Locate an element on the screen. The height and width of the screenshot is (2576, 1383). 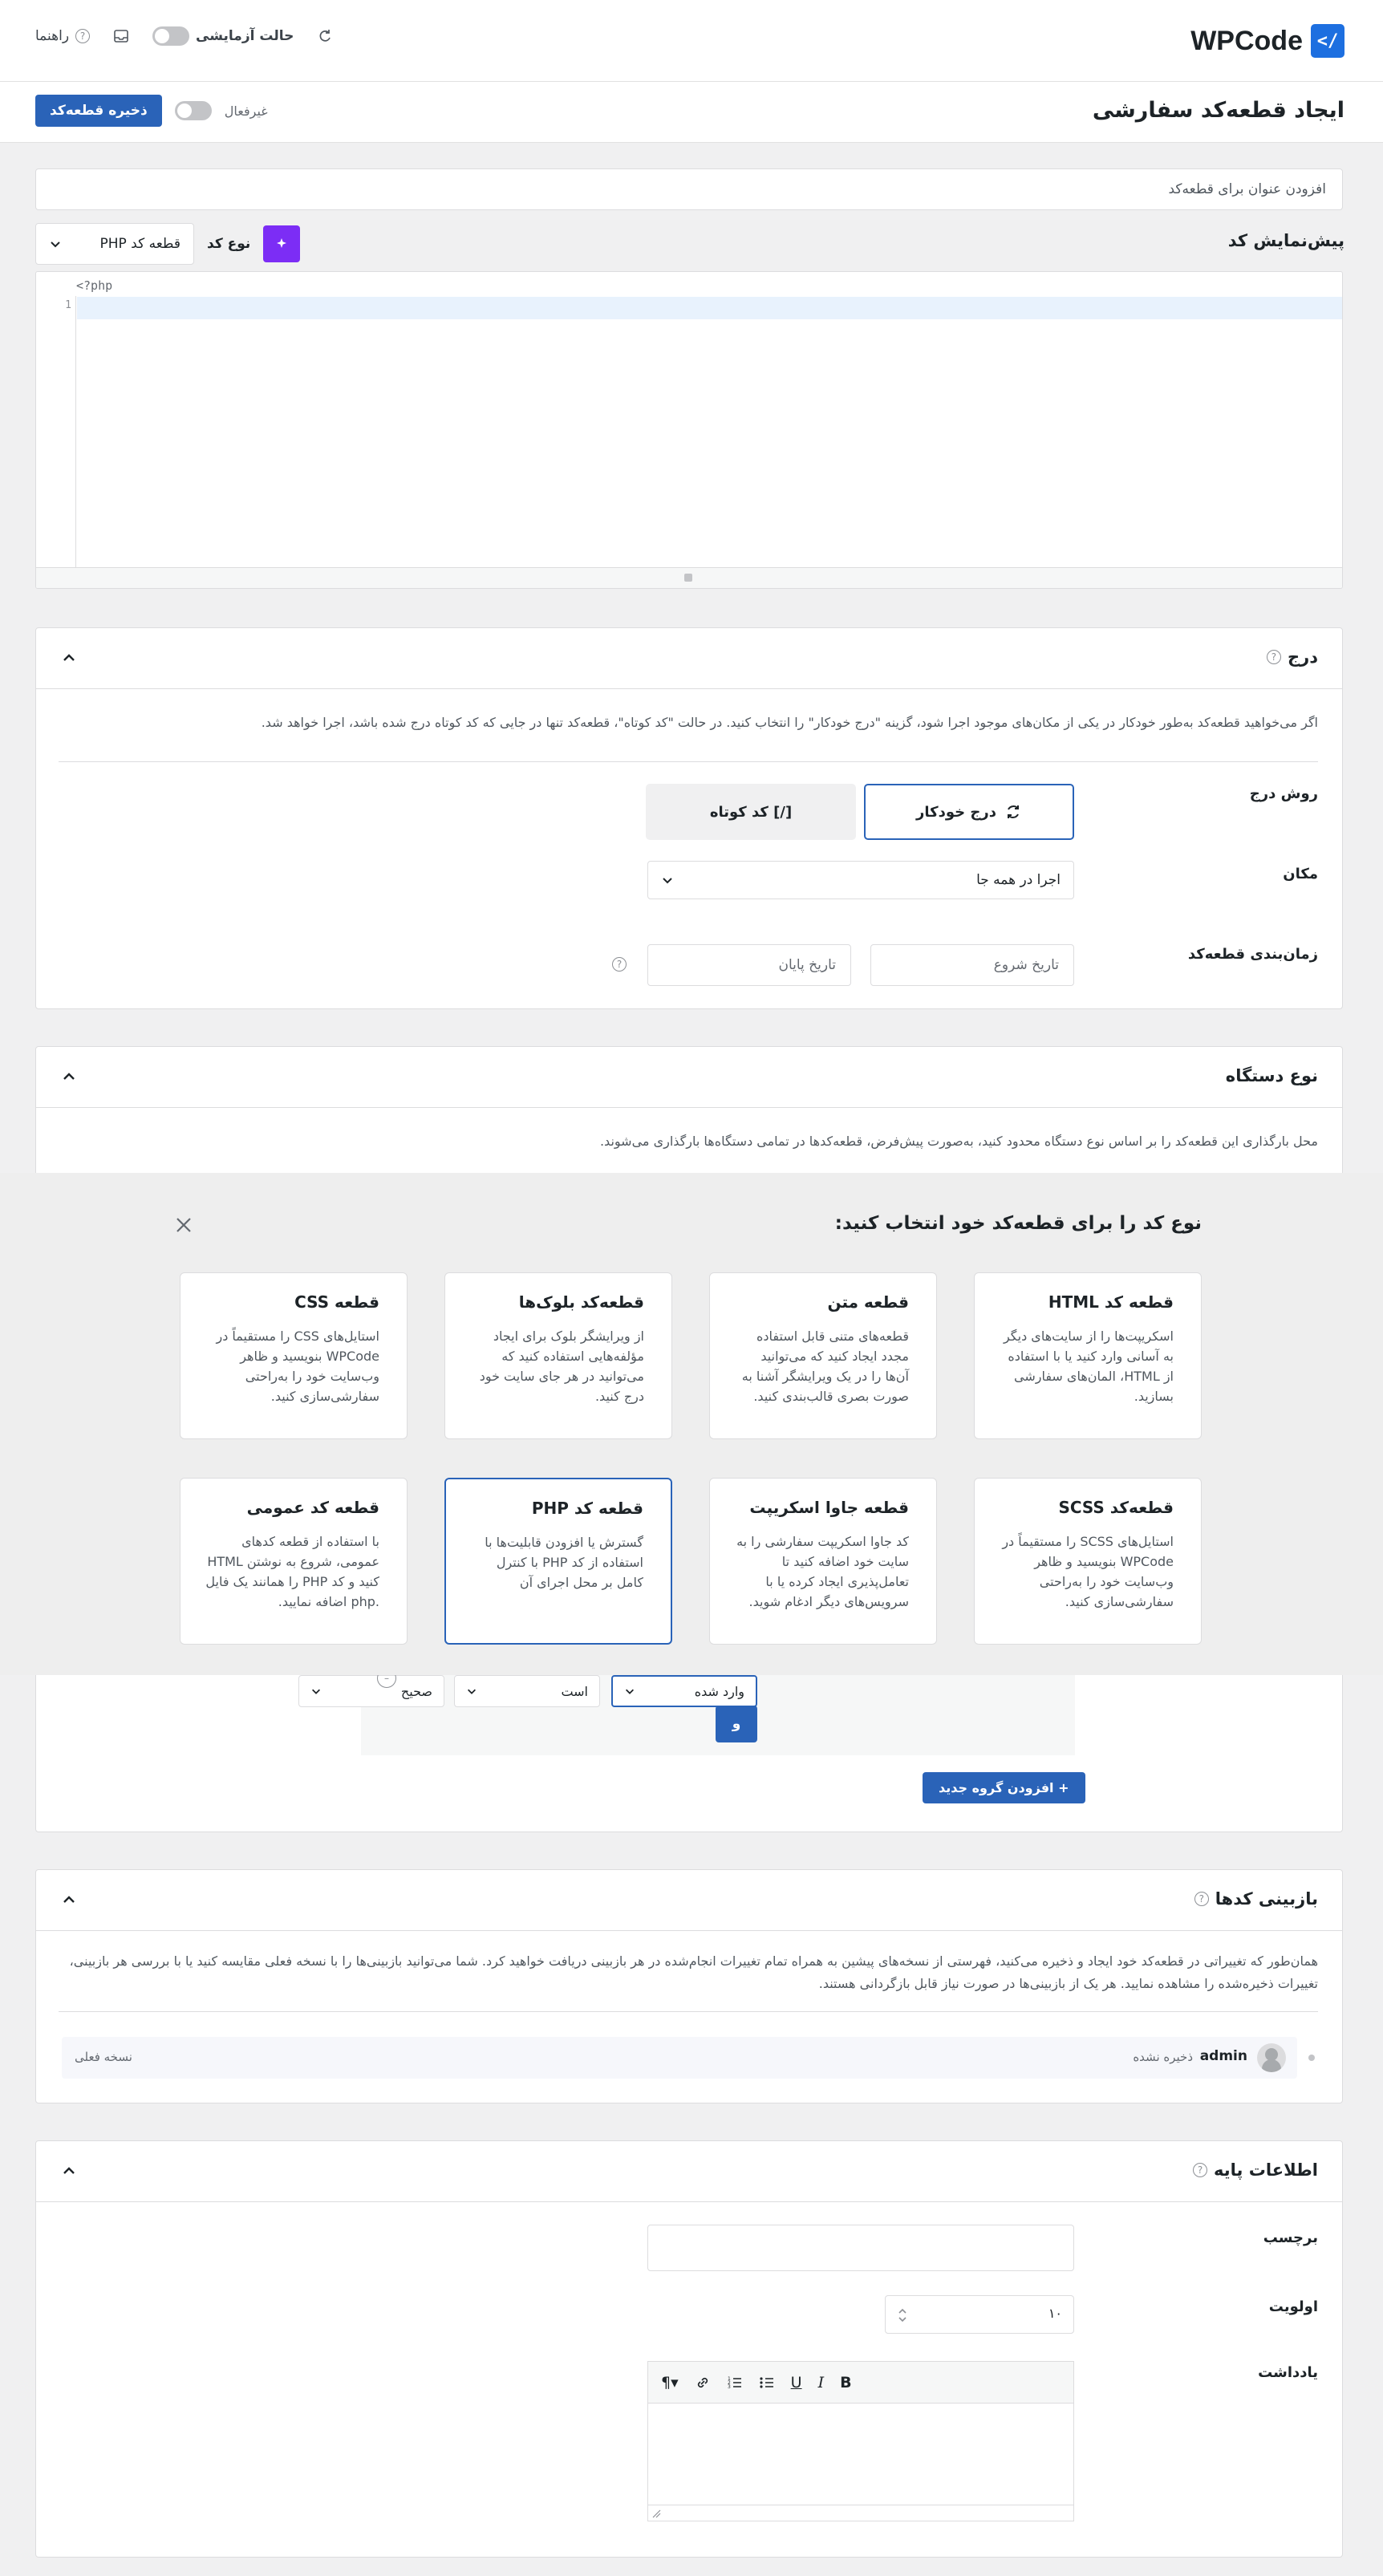
start-date-input: تاریخ شروع is located at coordinates (972, 965).